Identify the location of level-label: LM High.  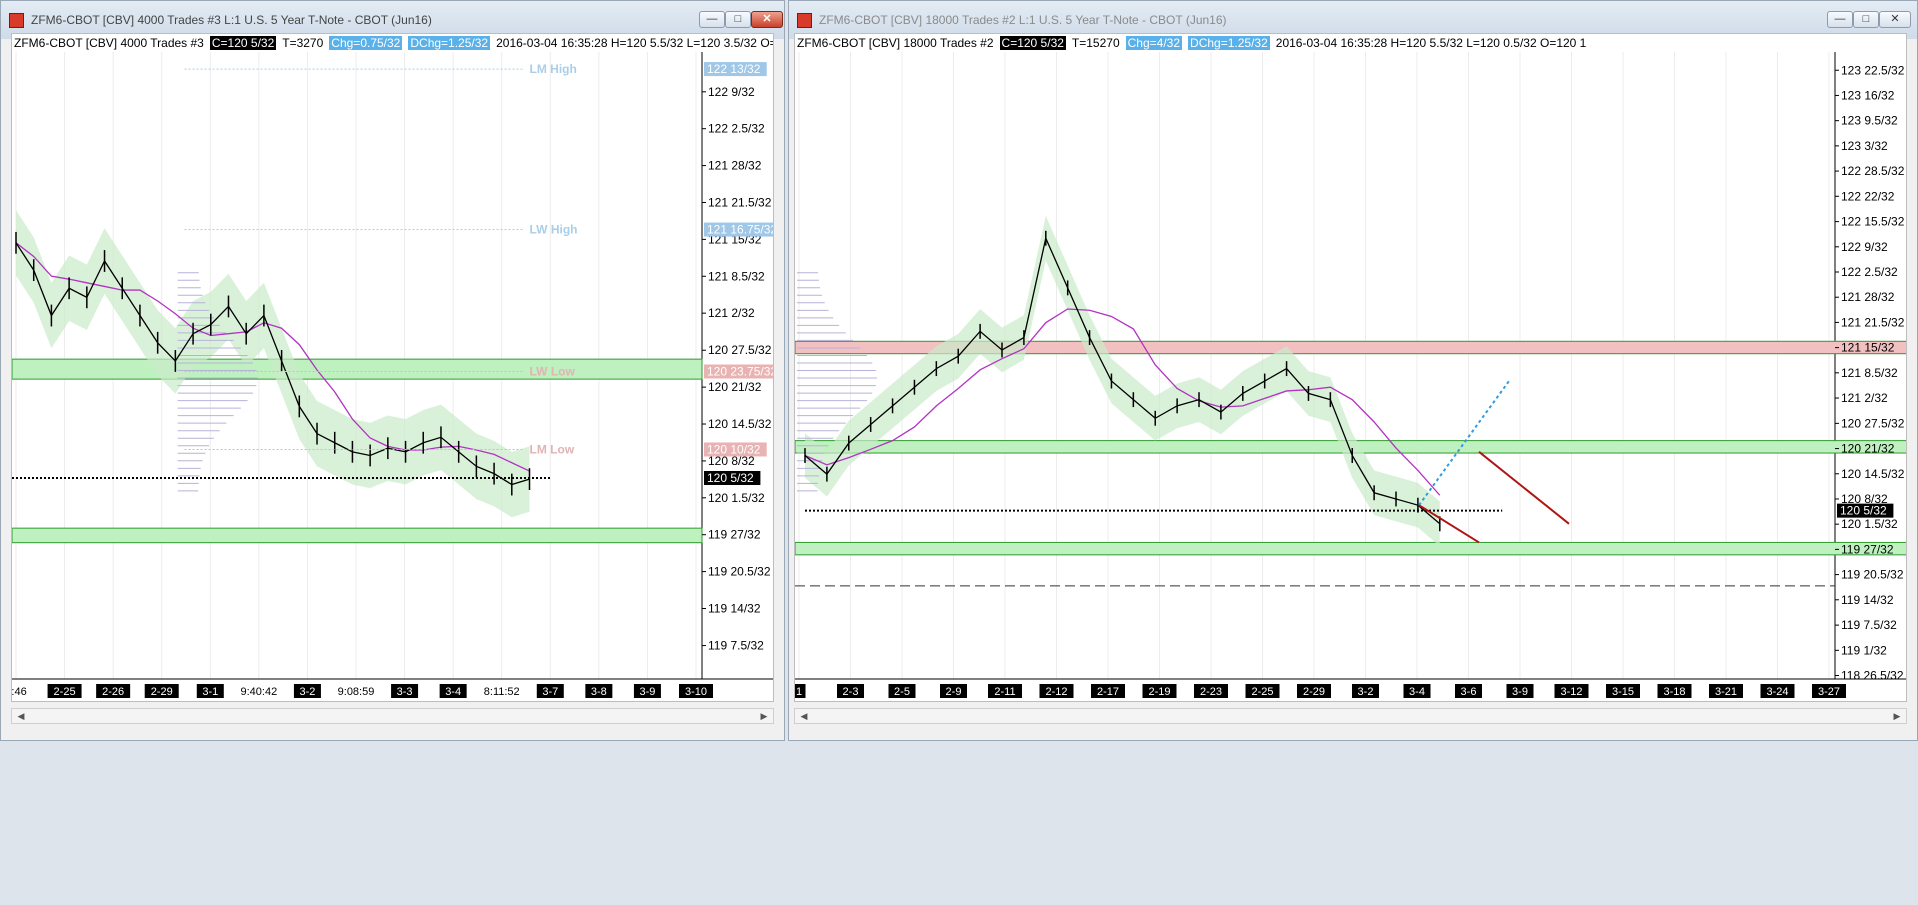
(553, 69).